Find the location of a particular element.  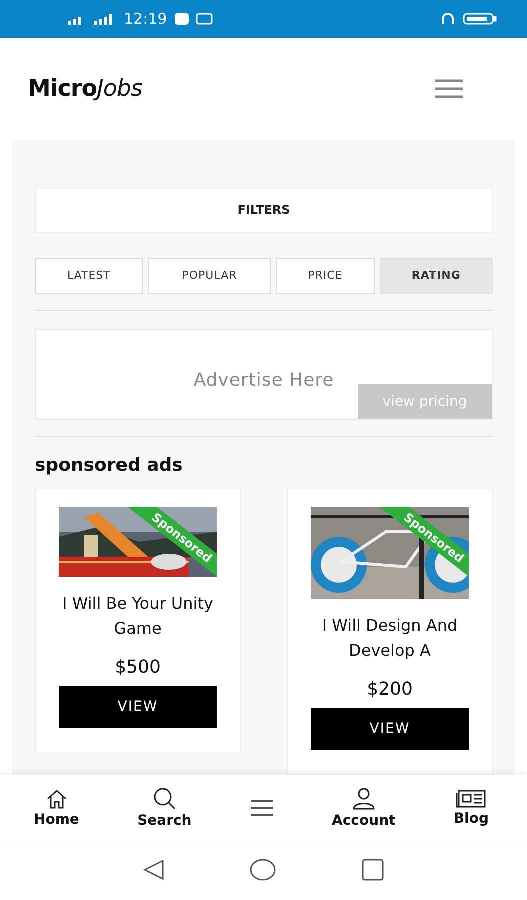

headphones-icon is located at coordinates (448, 19).